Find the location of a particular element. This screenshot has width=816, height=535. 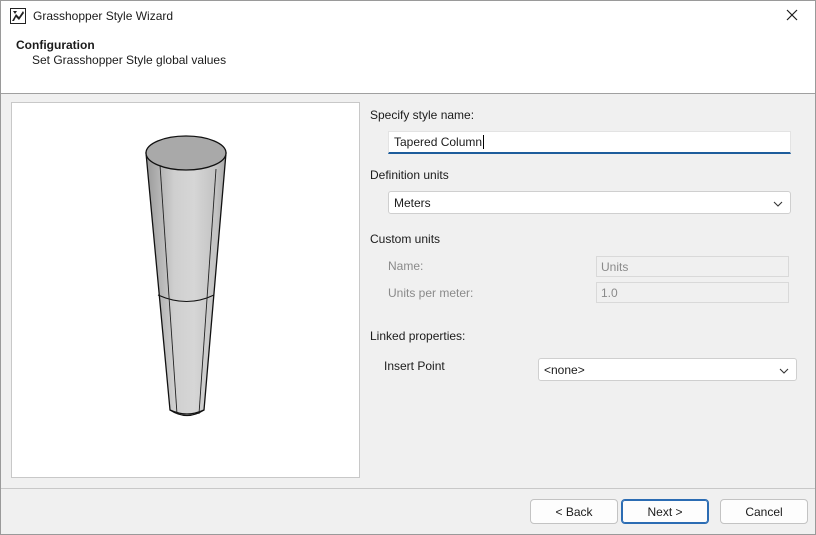

insert-point-dropdown: <none> is located at coordinates (667, 369).